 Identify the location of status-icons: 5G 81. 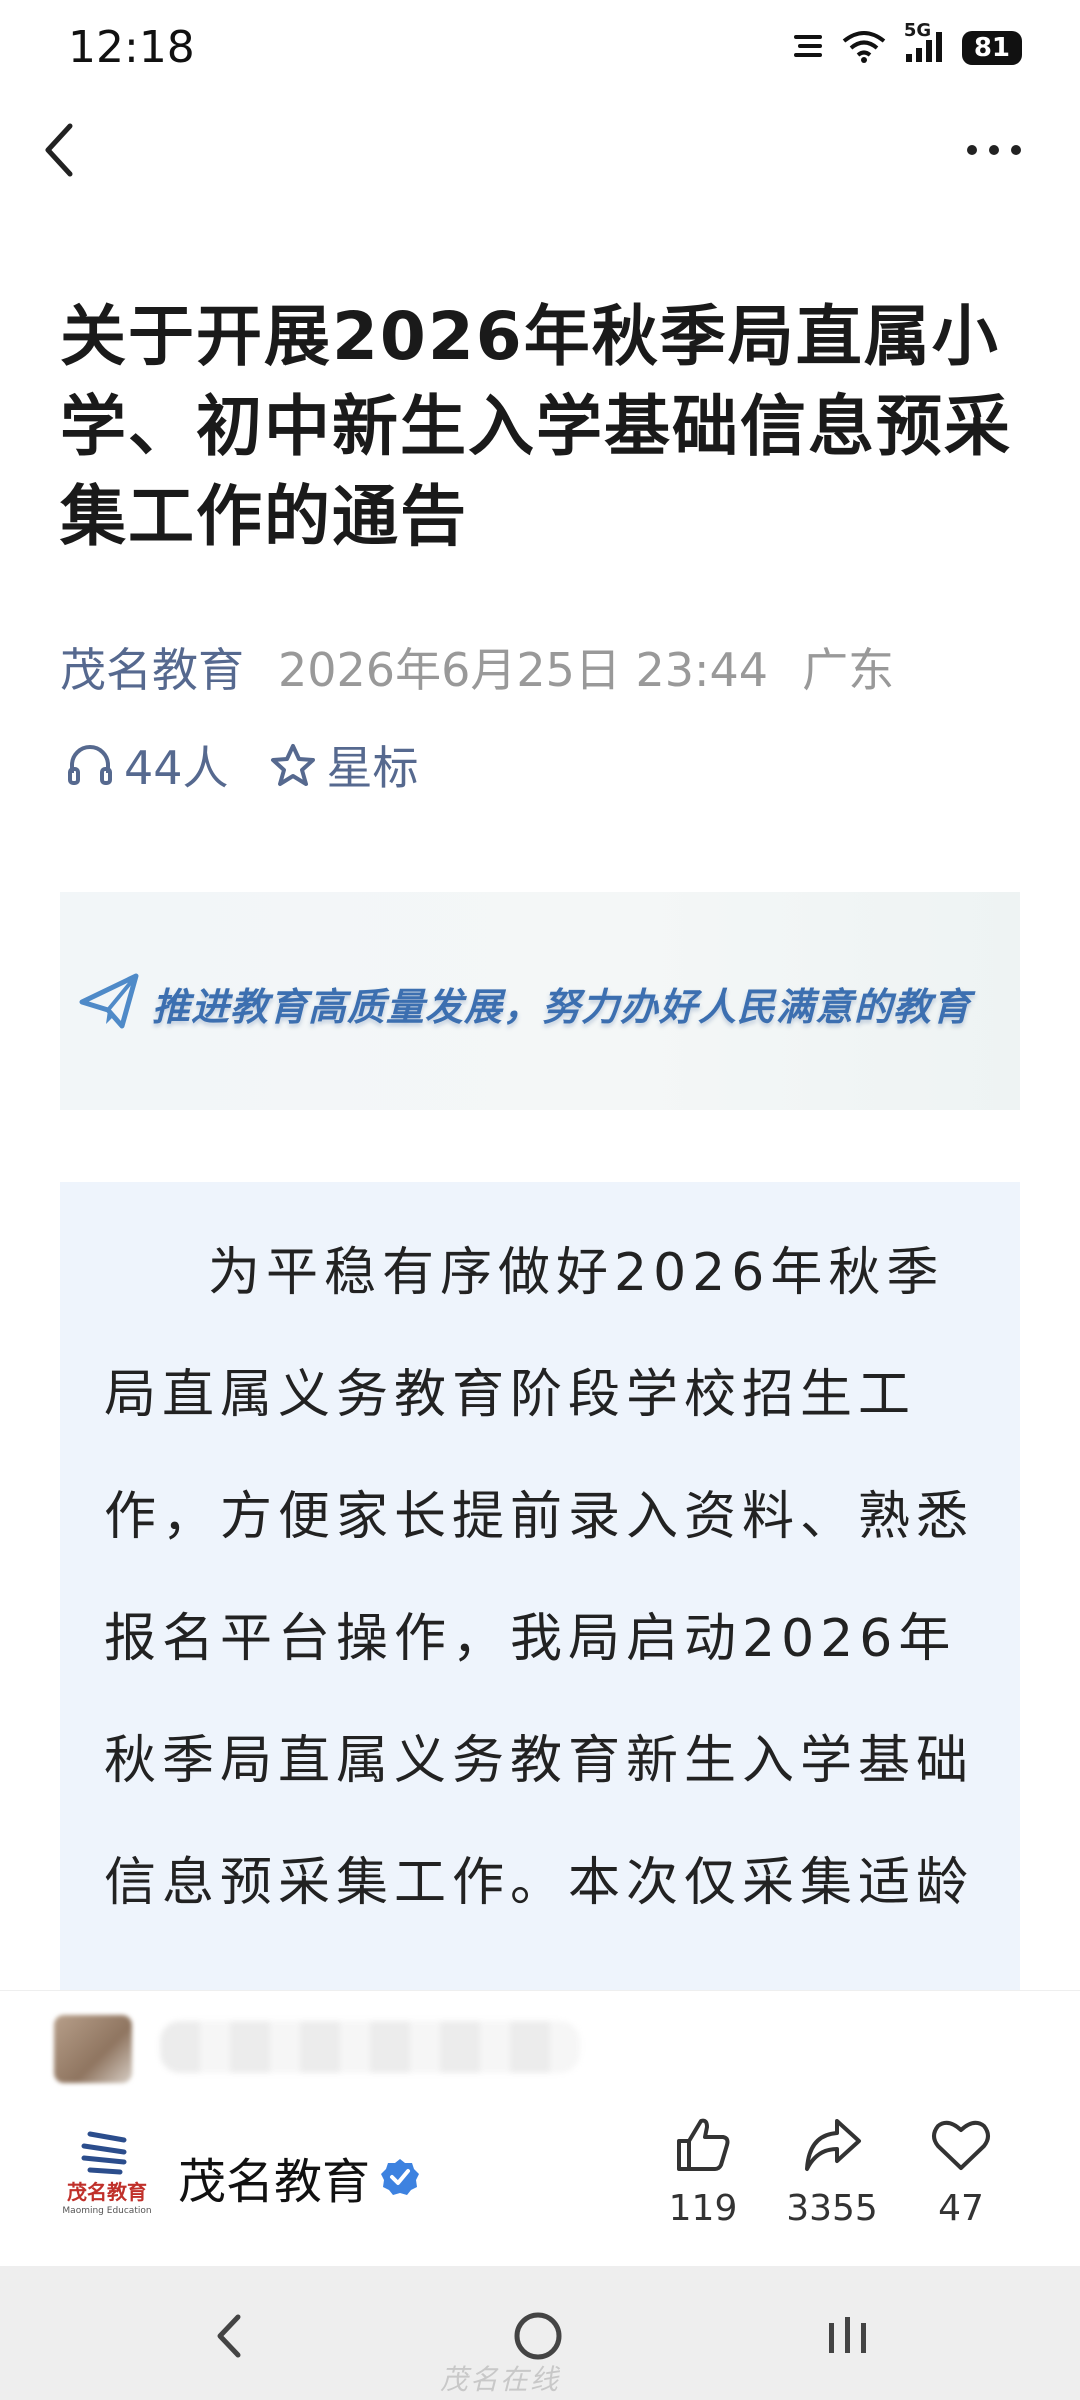
(907, 44).